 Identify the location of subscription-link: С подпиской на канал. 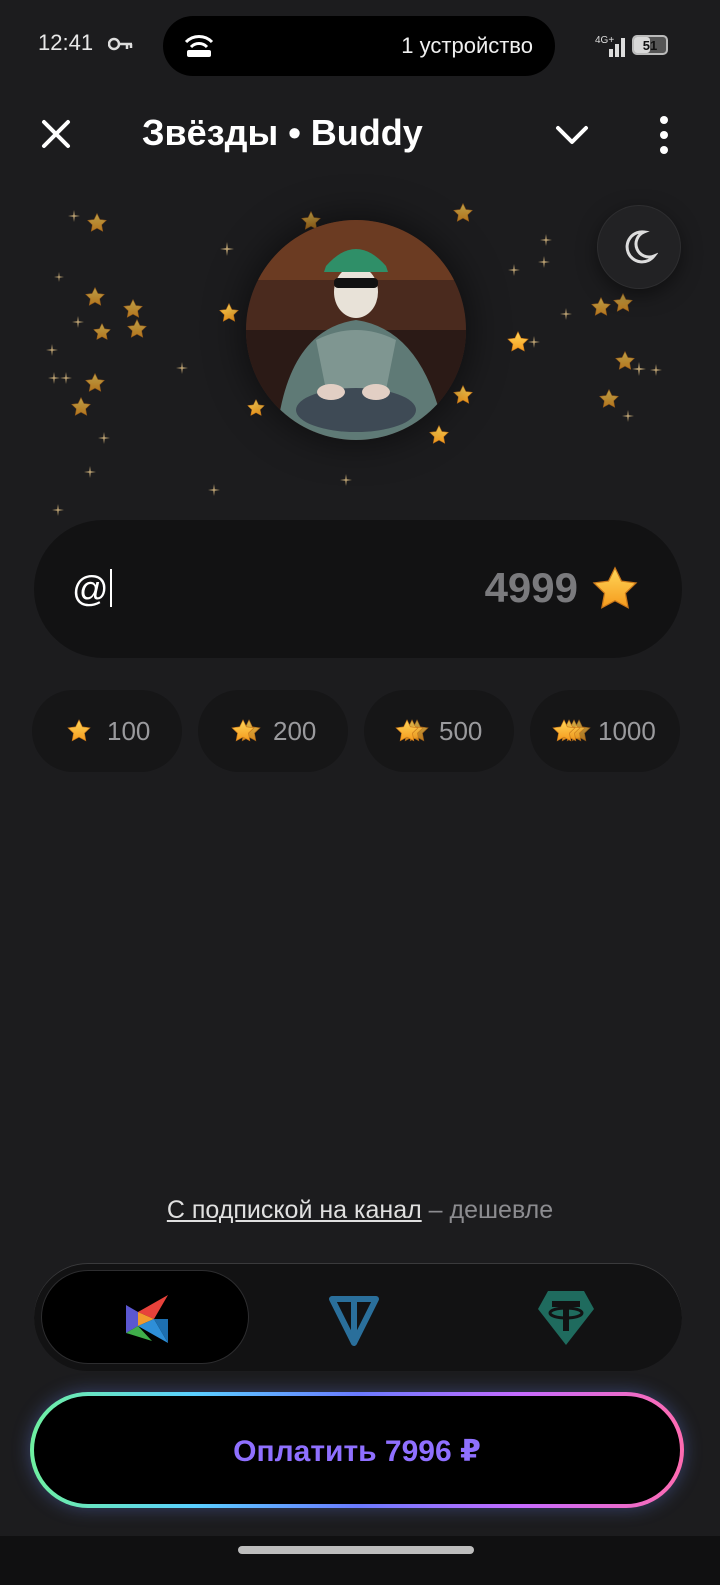
(294, 1210).